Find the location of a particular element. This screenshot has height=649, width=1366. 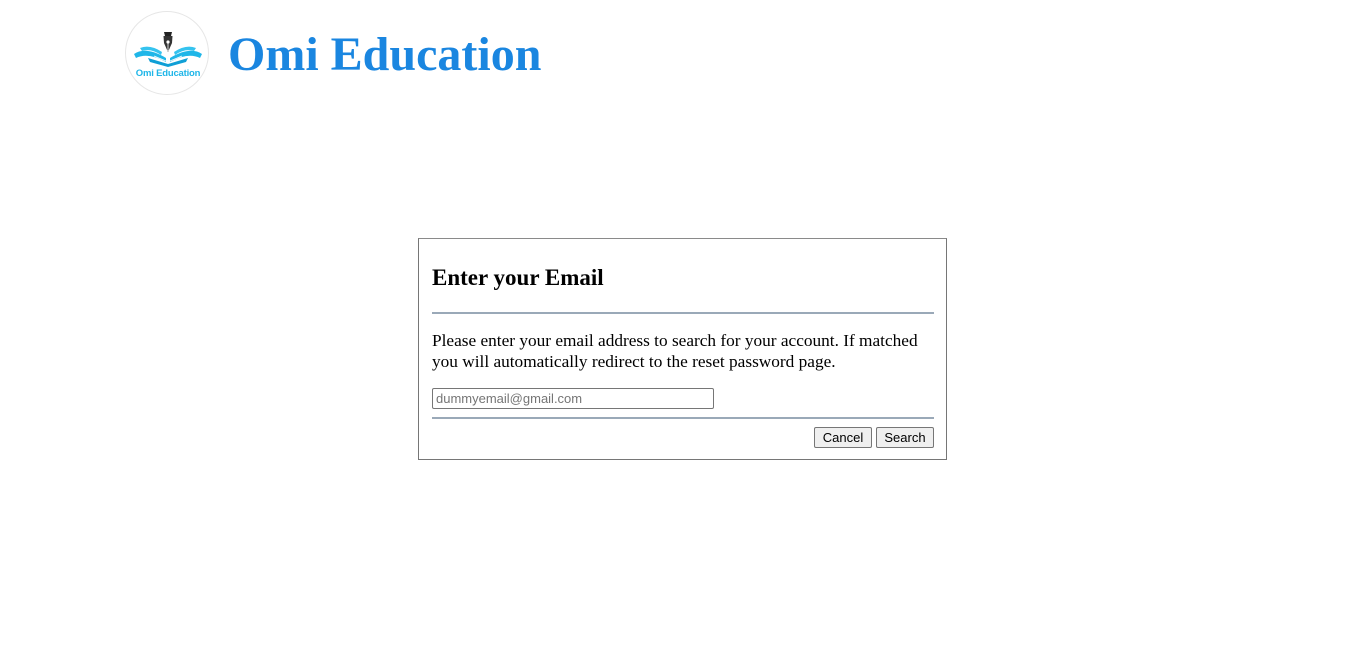

site-title: Omi Education is located at coordinates (384, 55).